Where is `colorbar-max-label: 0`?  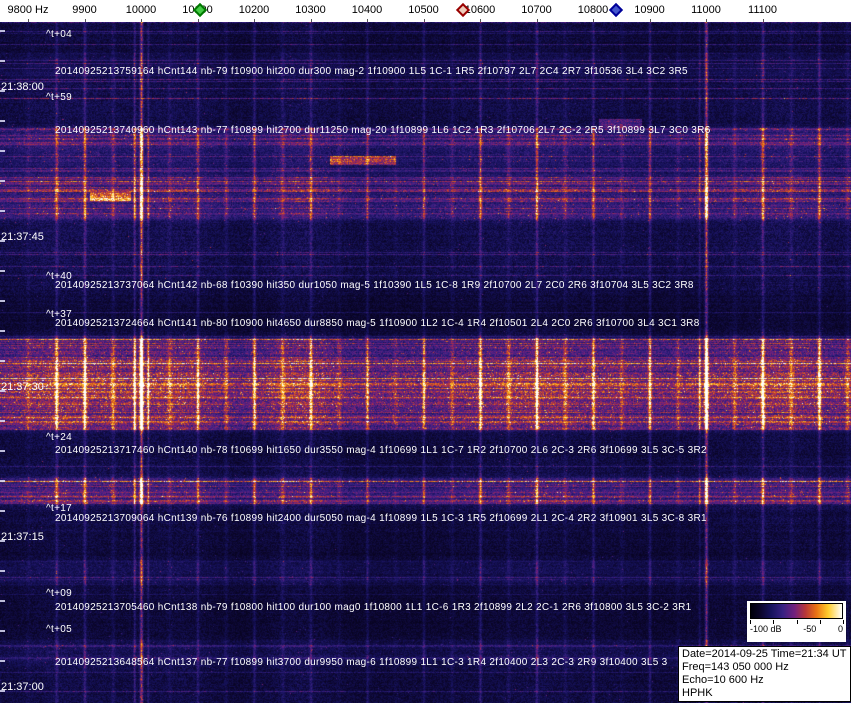 colorbar-max-label: 0 is located at coordinates (840, 629).